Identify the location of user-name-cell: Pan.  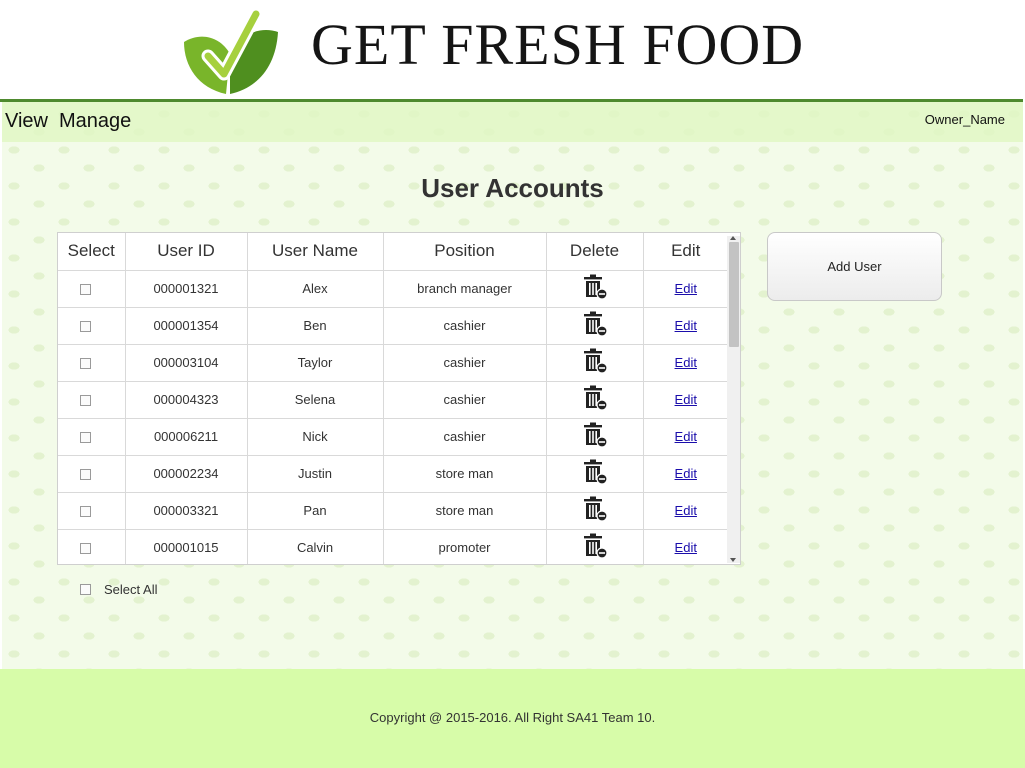
(315, 511).